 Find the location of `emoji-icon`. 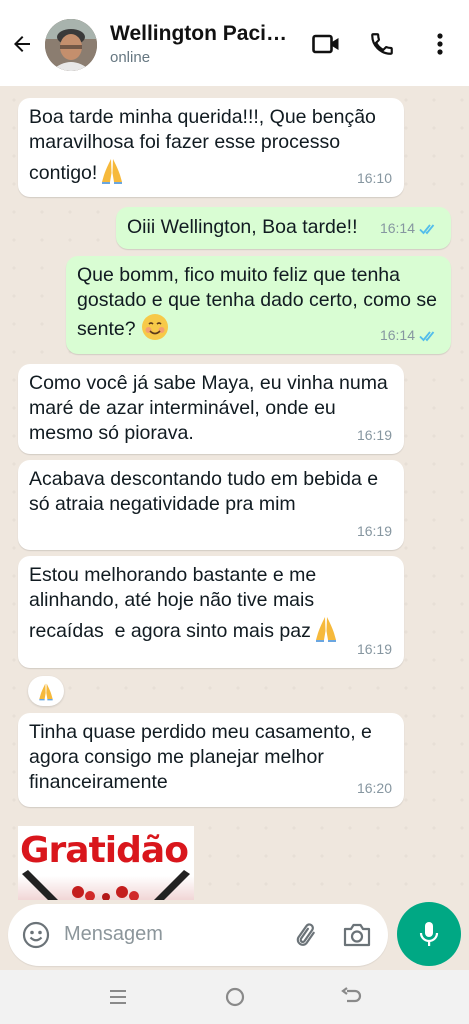

emoji-icon is located at coordinates (36, 935).